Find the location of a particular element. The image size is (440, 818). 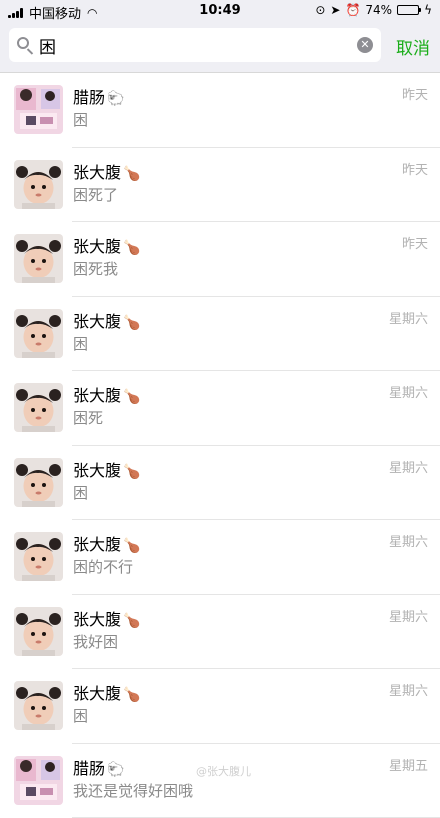

clear-icon: ✕ is located at coordinates (365, 45).